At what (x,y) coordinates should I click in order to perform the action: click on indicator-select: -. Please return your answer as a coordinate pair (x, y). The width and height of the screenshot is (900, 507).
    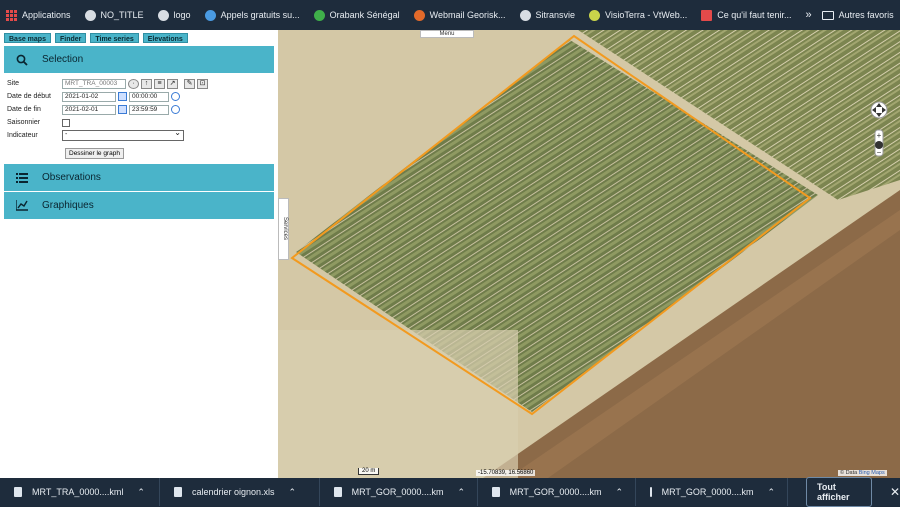
    Looking at the image, I should click on (123, 134).